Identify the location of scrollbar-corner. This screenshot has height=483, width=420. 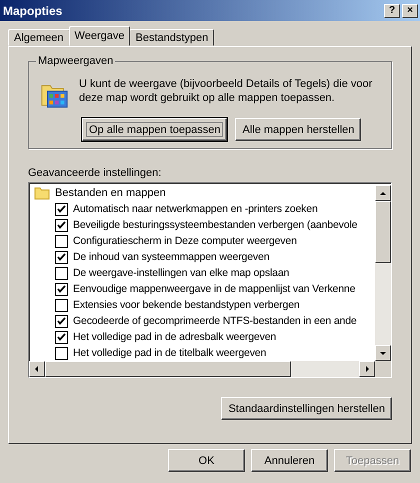
(383, 369).